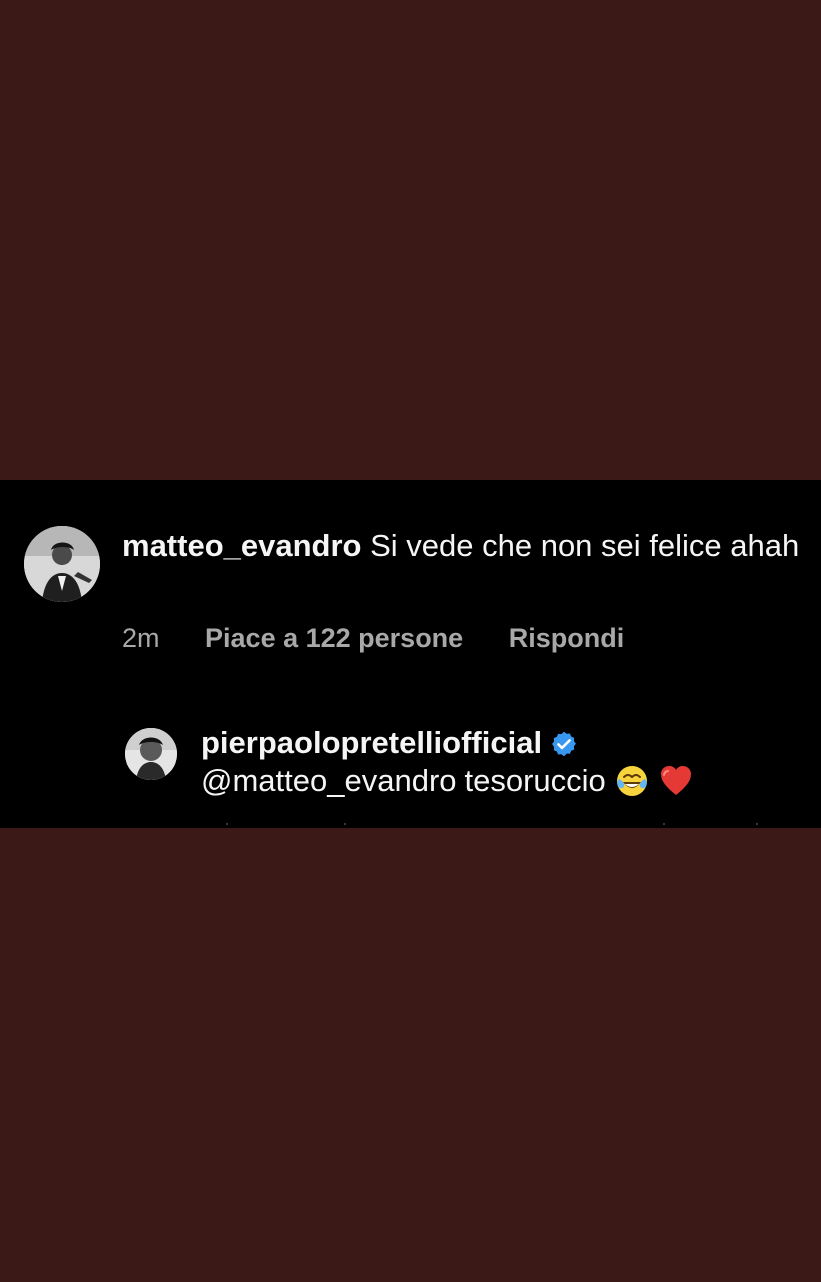  I want to click on comment-meta: 2m Piace a 122 persone Rispondi, so click(373, 638).